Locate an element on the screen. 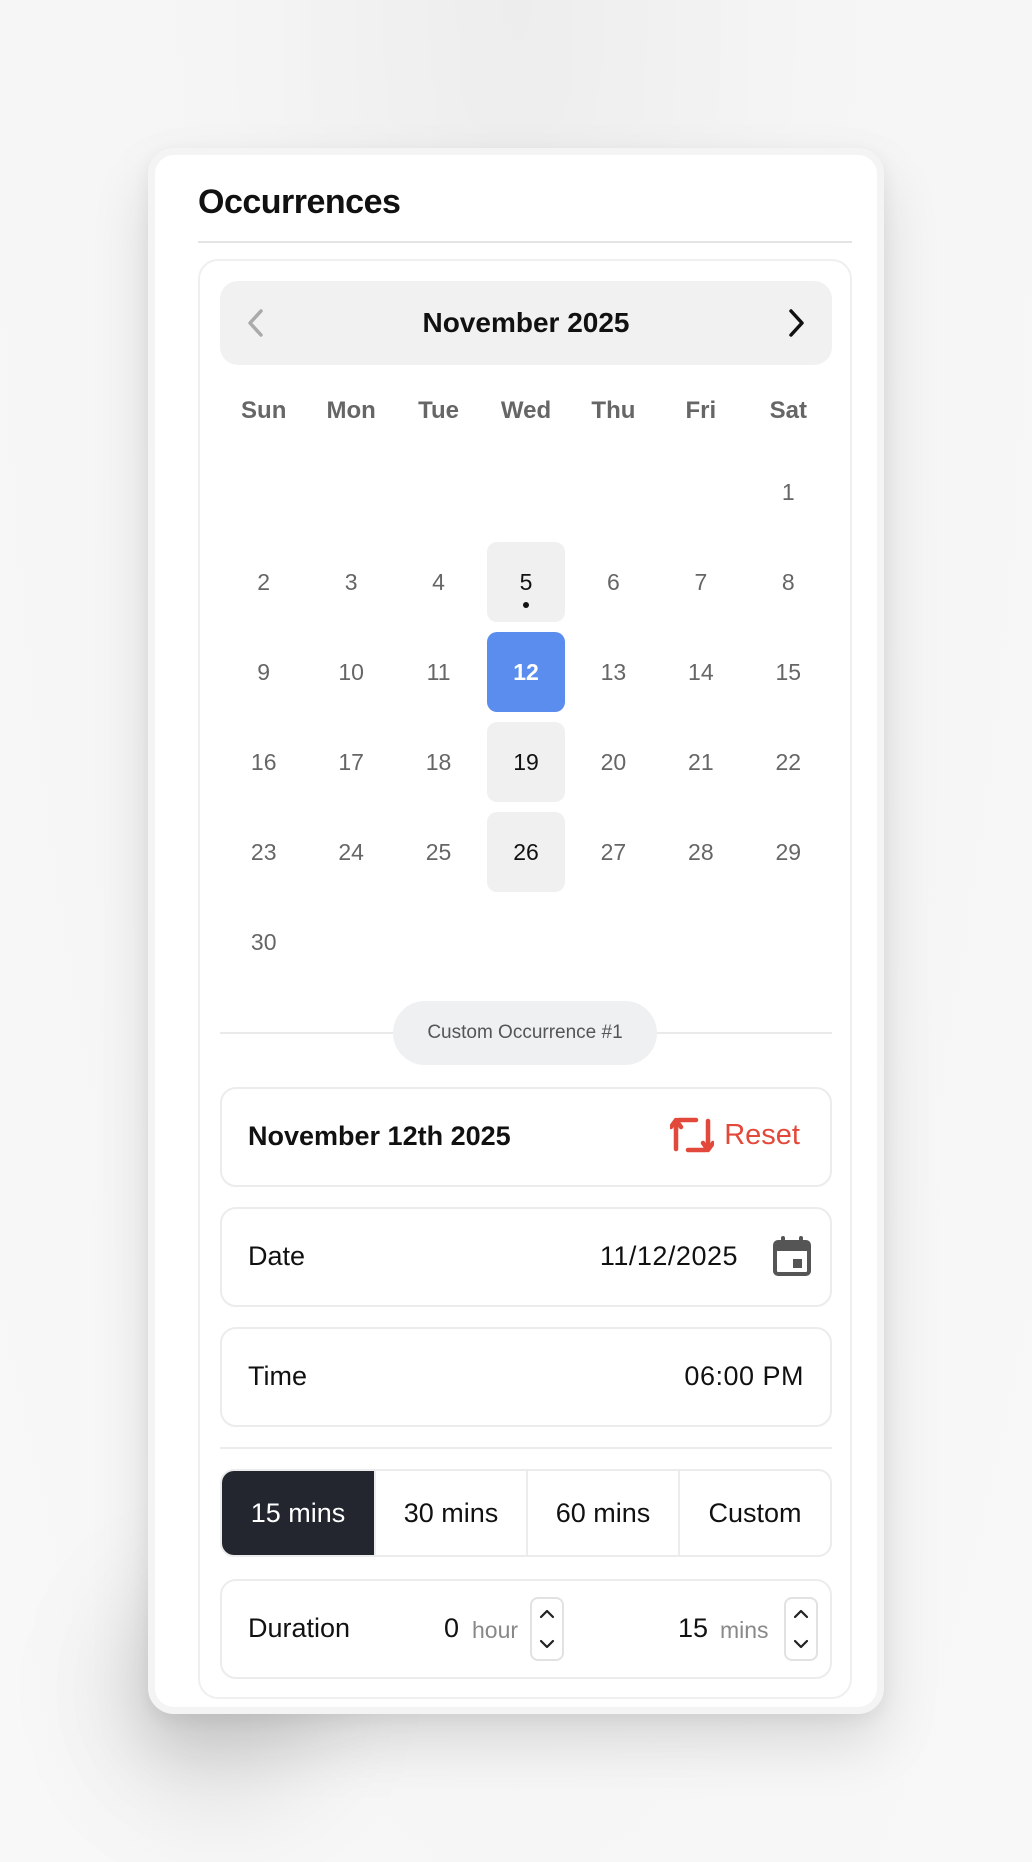  day-cell: 7 is located at coordinates (700, 582).